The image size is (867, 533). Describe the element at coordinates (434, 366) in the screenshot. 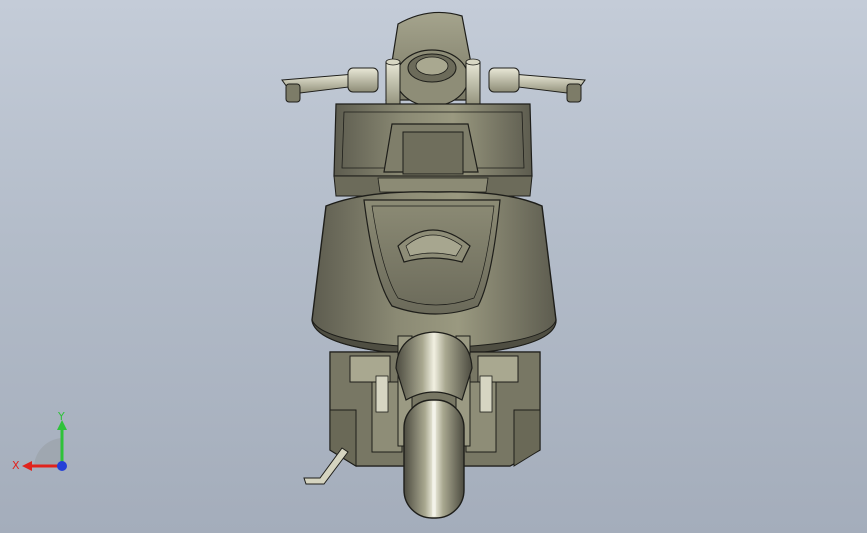

I see `front-fender` at that location.